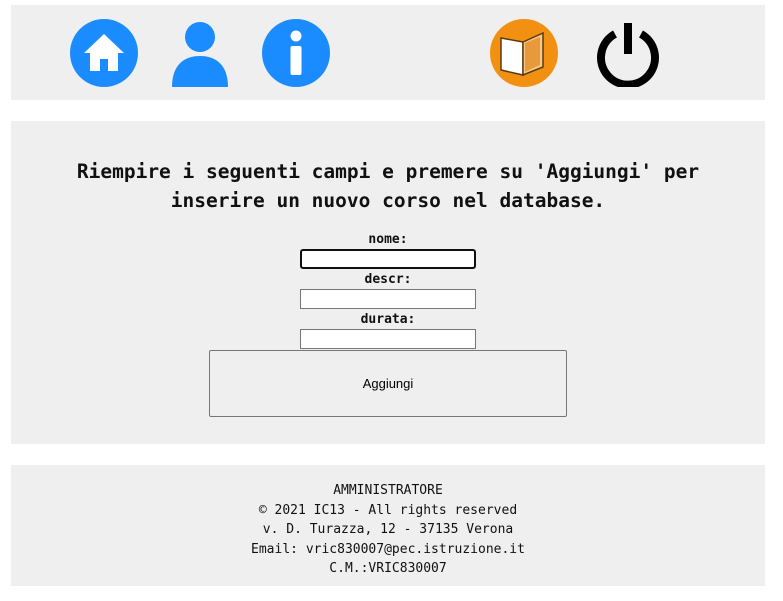 The height and width of the screenshot is (601, 783). I want to click on book-icon, so click(524, 53).